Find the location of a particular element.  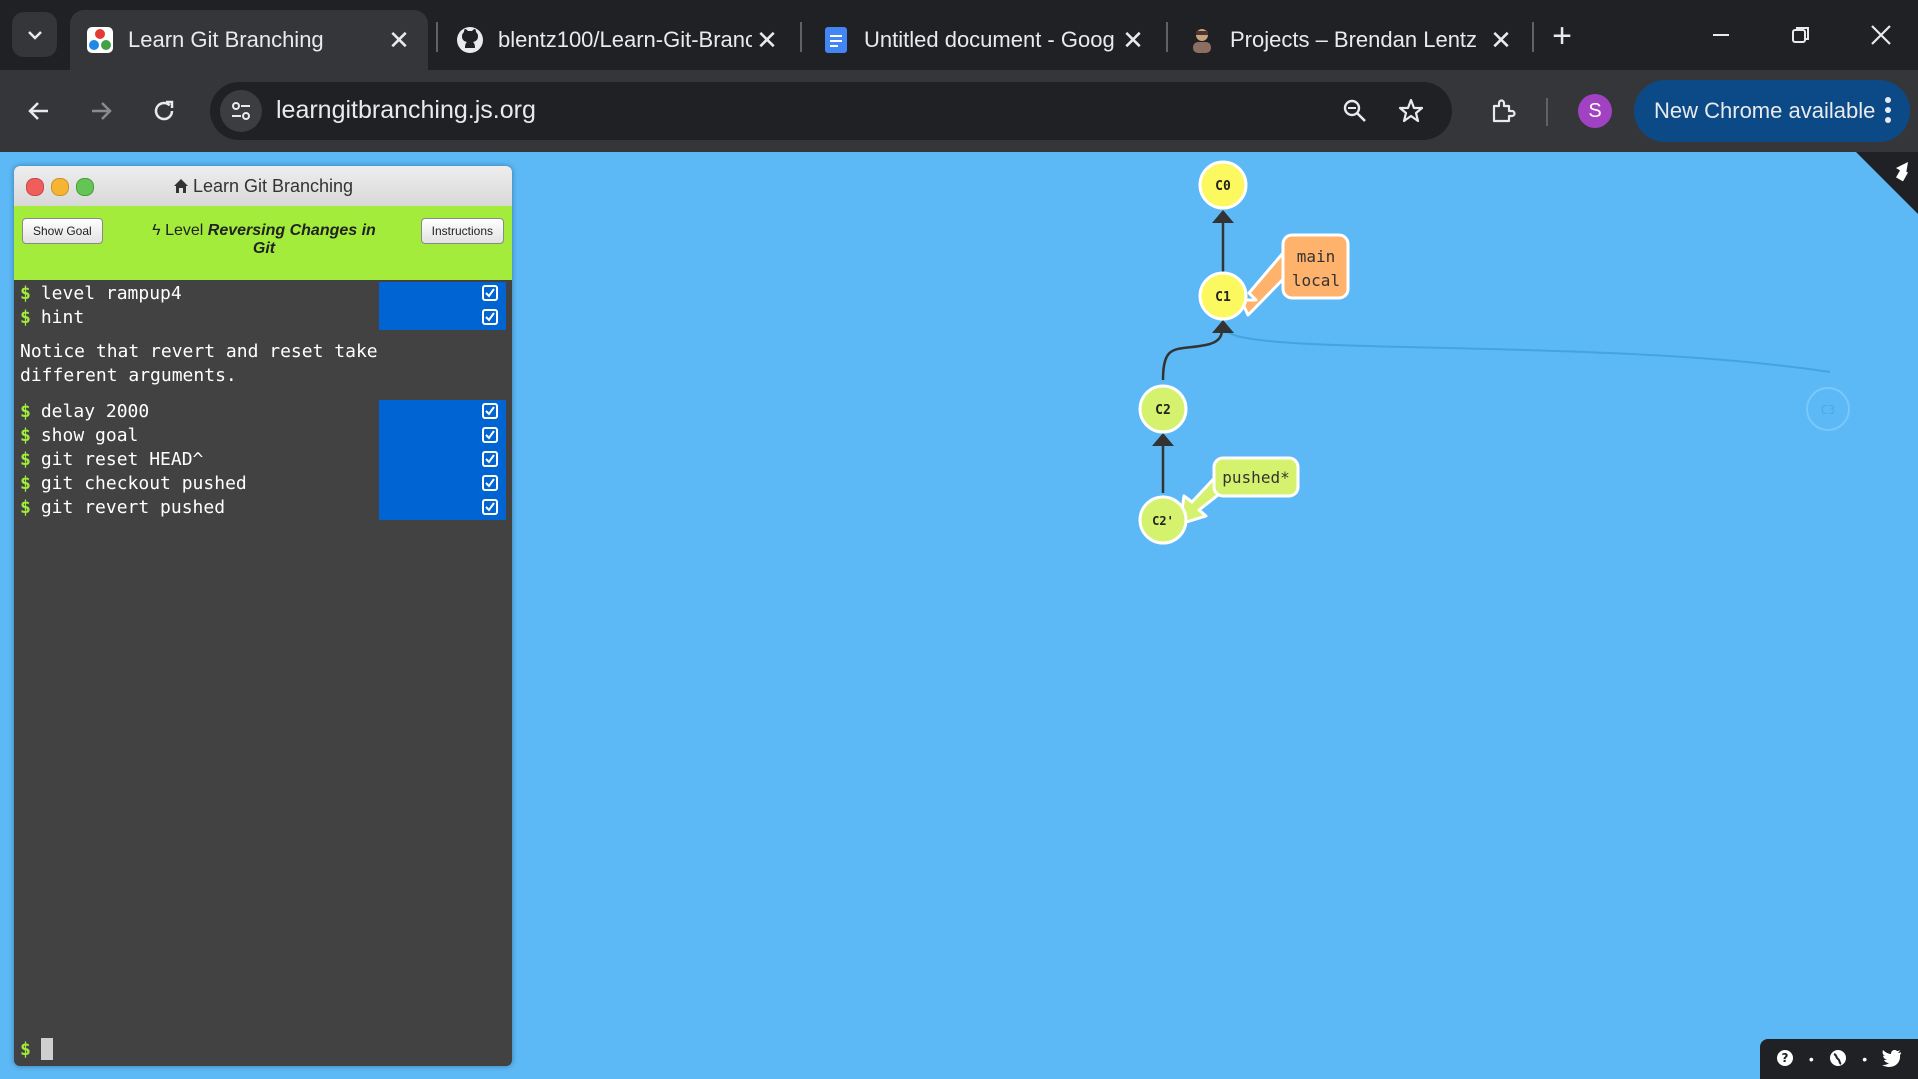

url-text: learngitbranching.js.org is located at coordinates (406, 110).